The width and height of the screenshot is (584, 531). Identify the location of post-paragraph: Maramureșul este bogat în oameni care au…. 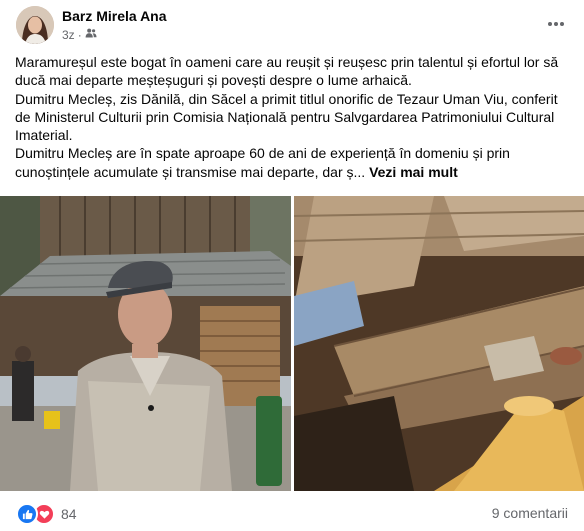
(287, 71).